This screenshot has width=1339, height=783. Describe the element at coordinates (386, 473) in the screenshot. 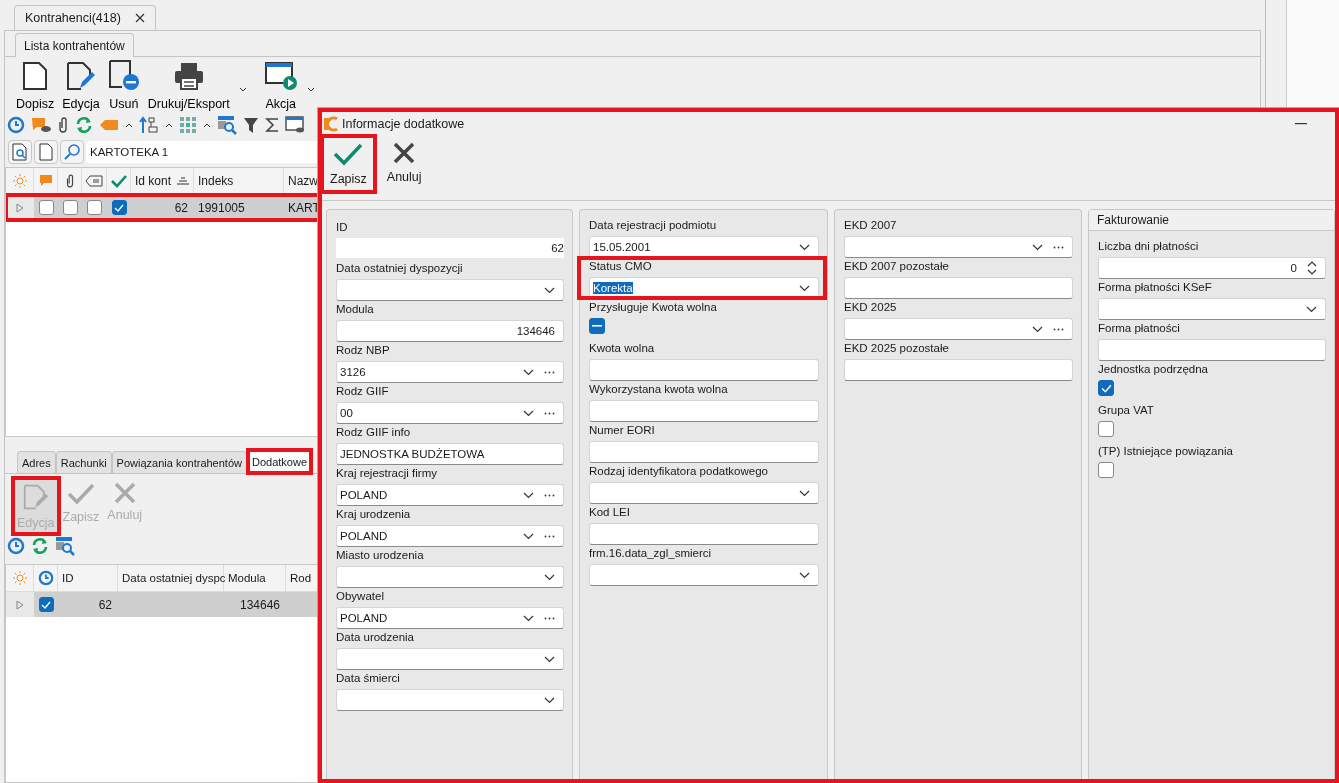

I see `field-label: Kraj rejestracji firmy` at that location.